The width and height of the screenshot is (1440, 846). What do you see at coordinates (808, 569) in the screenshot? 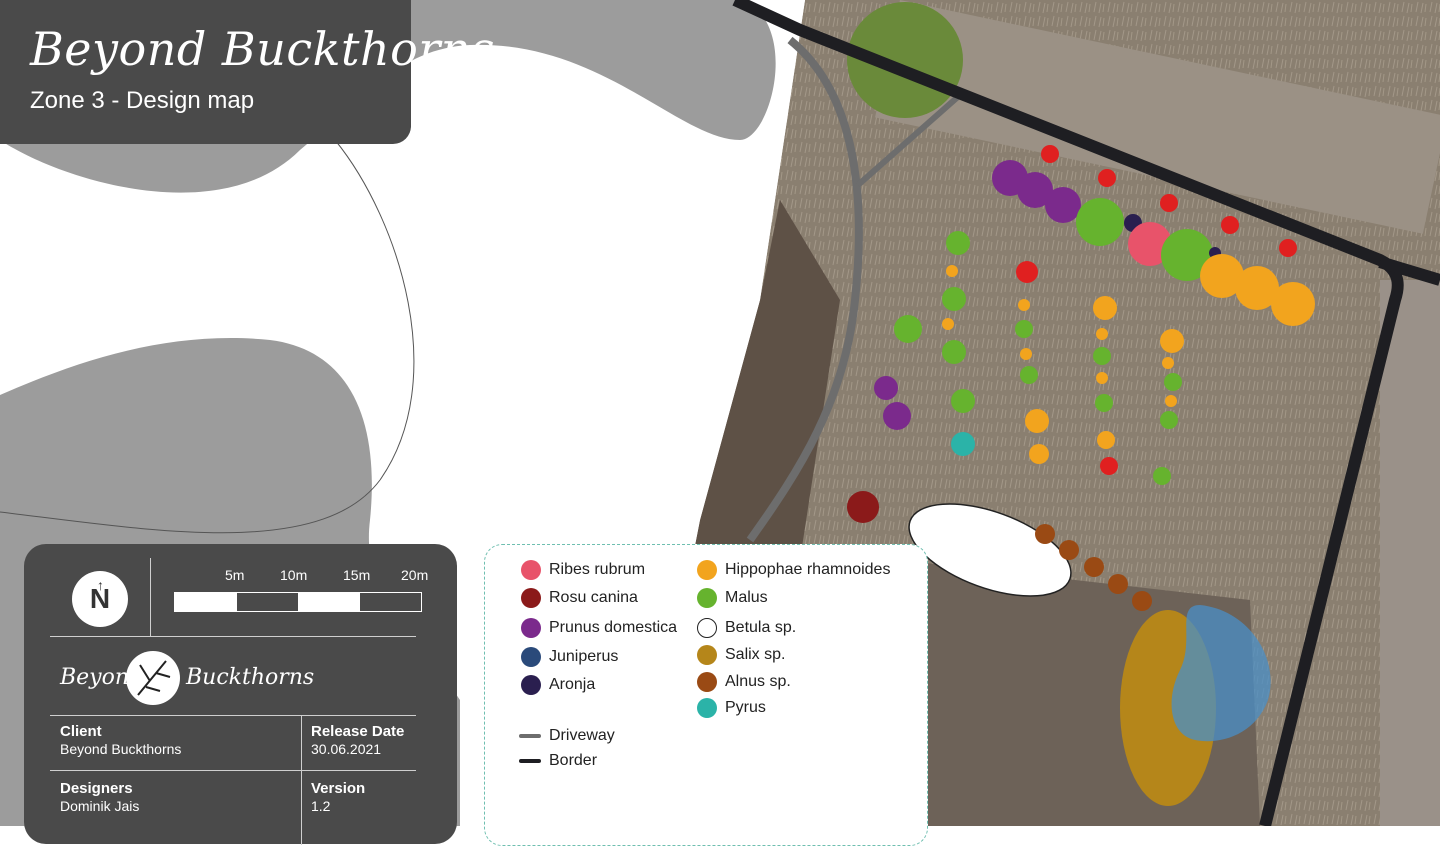
I see `legend-label: Hippophae rhamnoides` at bounding box center [808, 569].